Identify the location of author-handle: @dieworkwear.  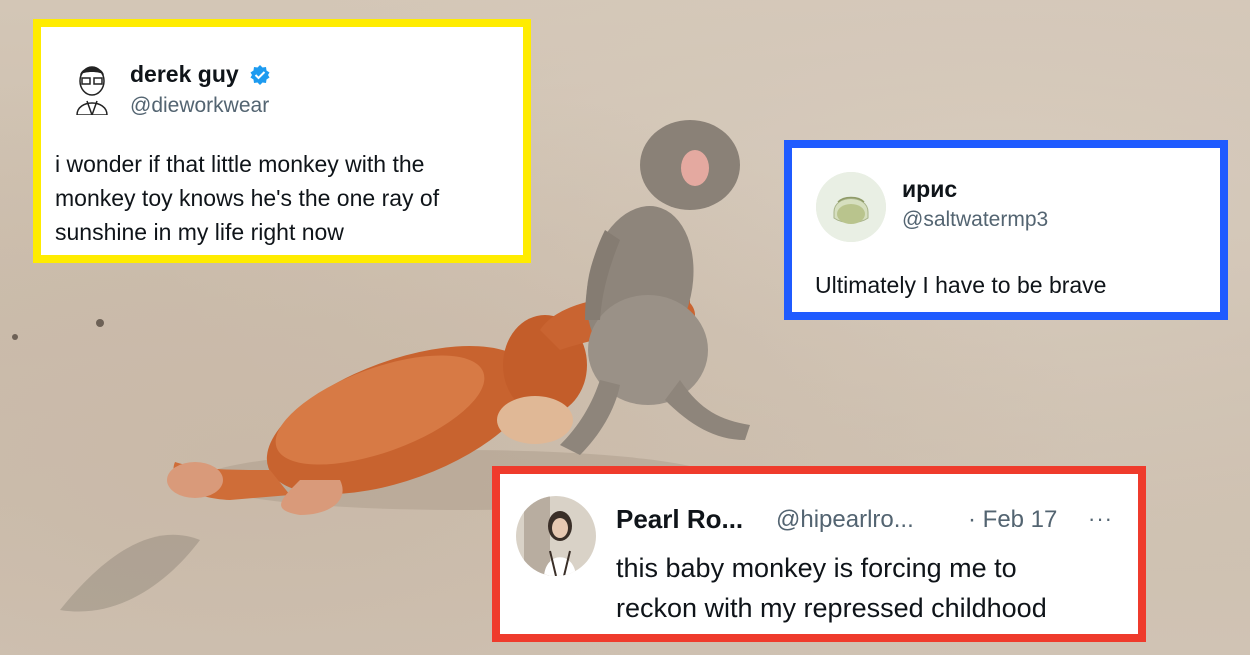
(199, 106).